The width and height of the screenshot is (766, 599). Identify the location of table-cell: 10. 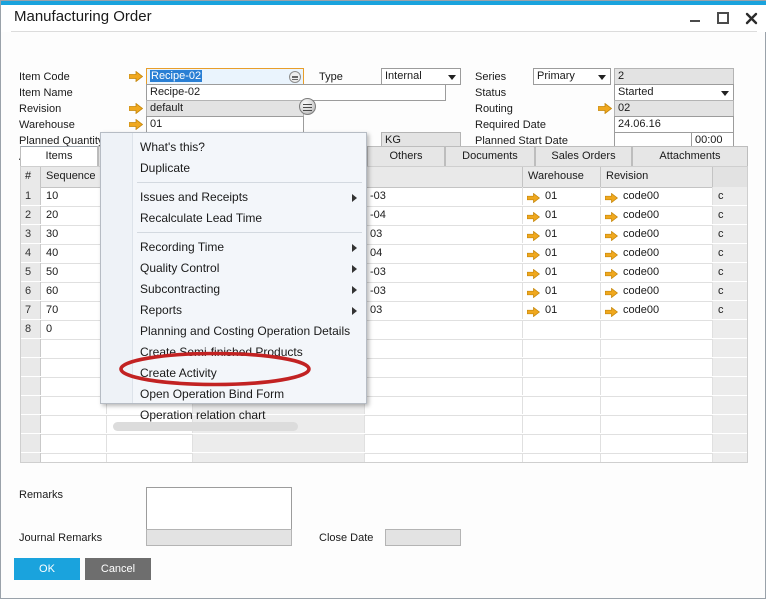
(74, 196).